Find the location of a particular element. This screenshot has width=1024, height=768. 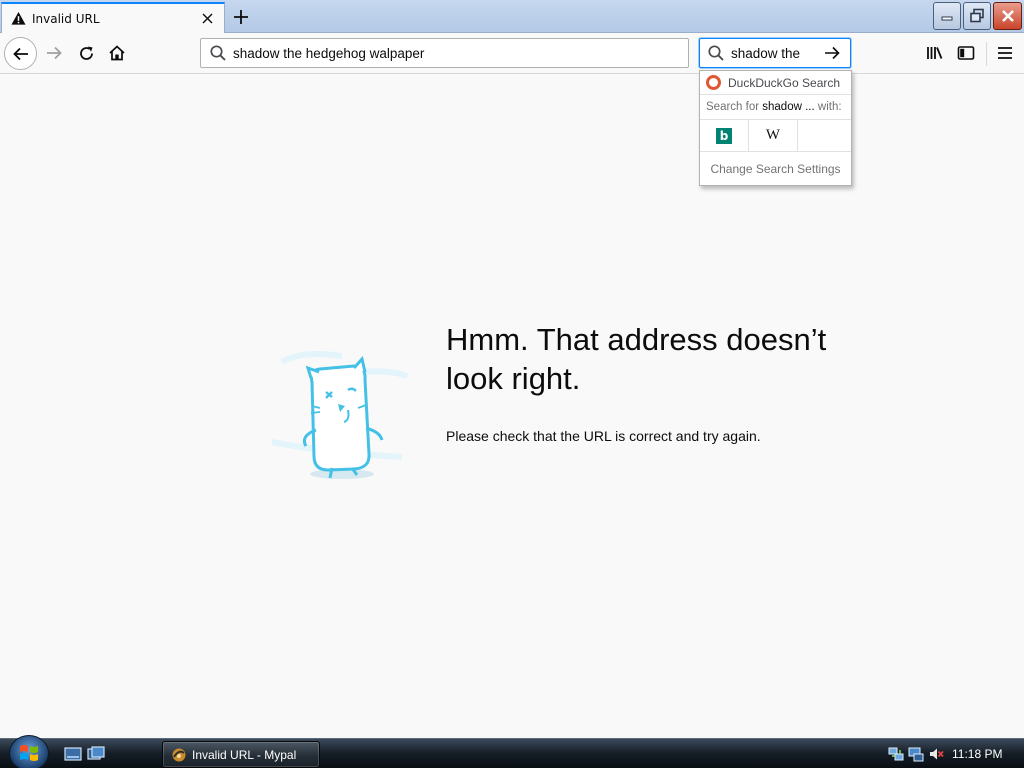

restore-icon is located at coordinates (977, 15).